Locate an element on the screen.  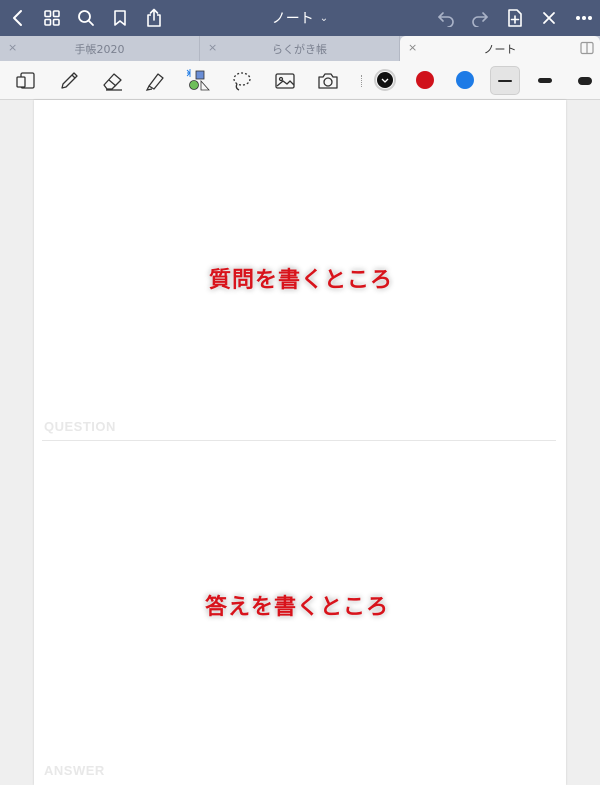
top-navigation-bar: ノート ⌄ is located at coordinates (300, 18).